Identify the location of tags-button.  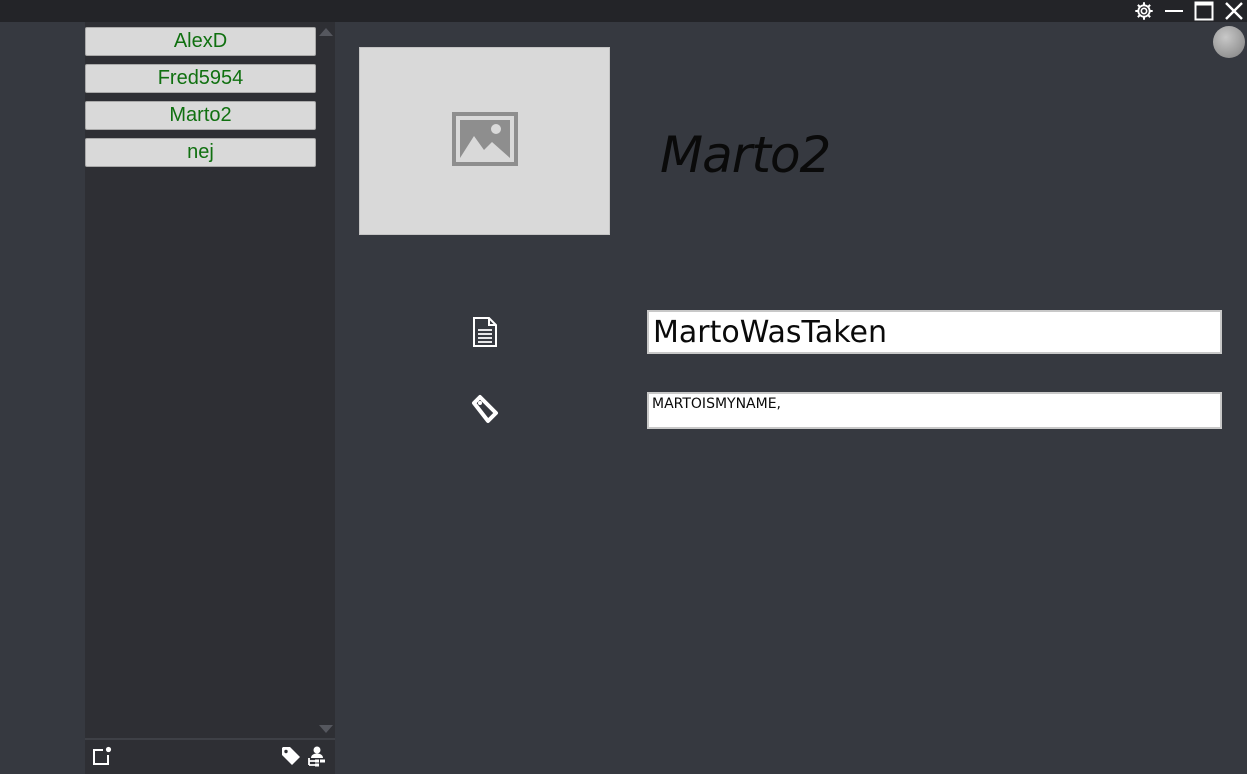
(291, 758).